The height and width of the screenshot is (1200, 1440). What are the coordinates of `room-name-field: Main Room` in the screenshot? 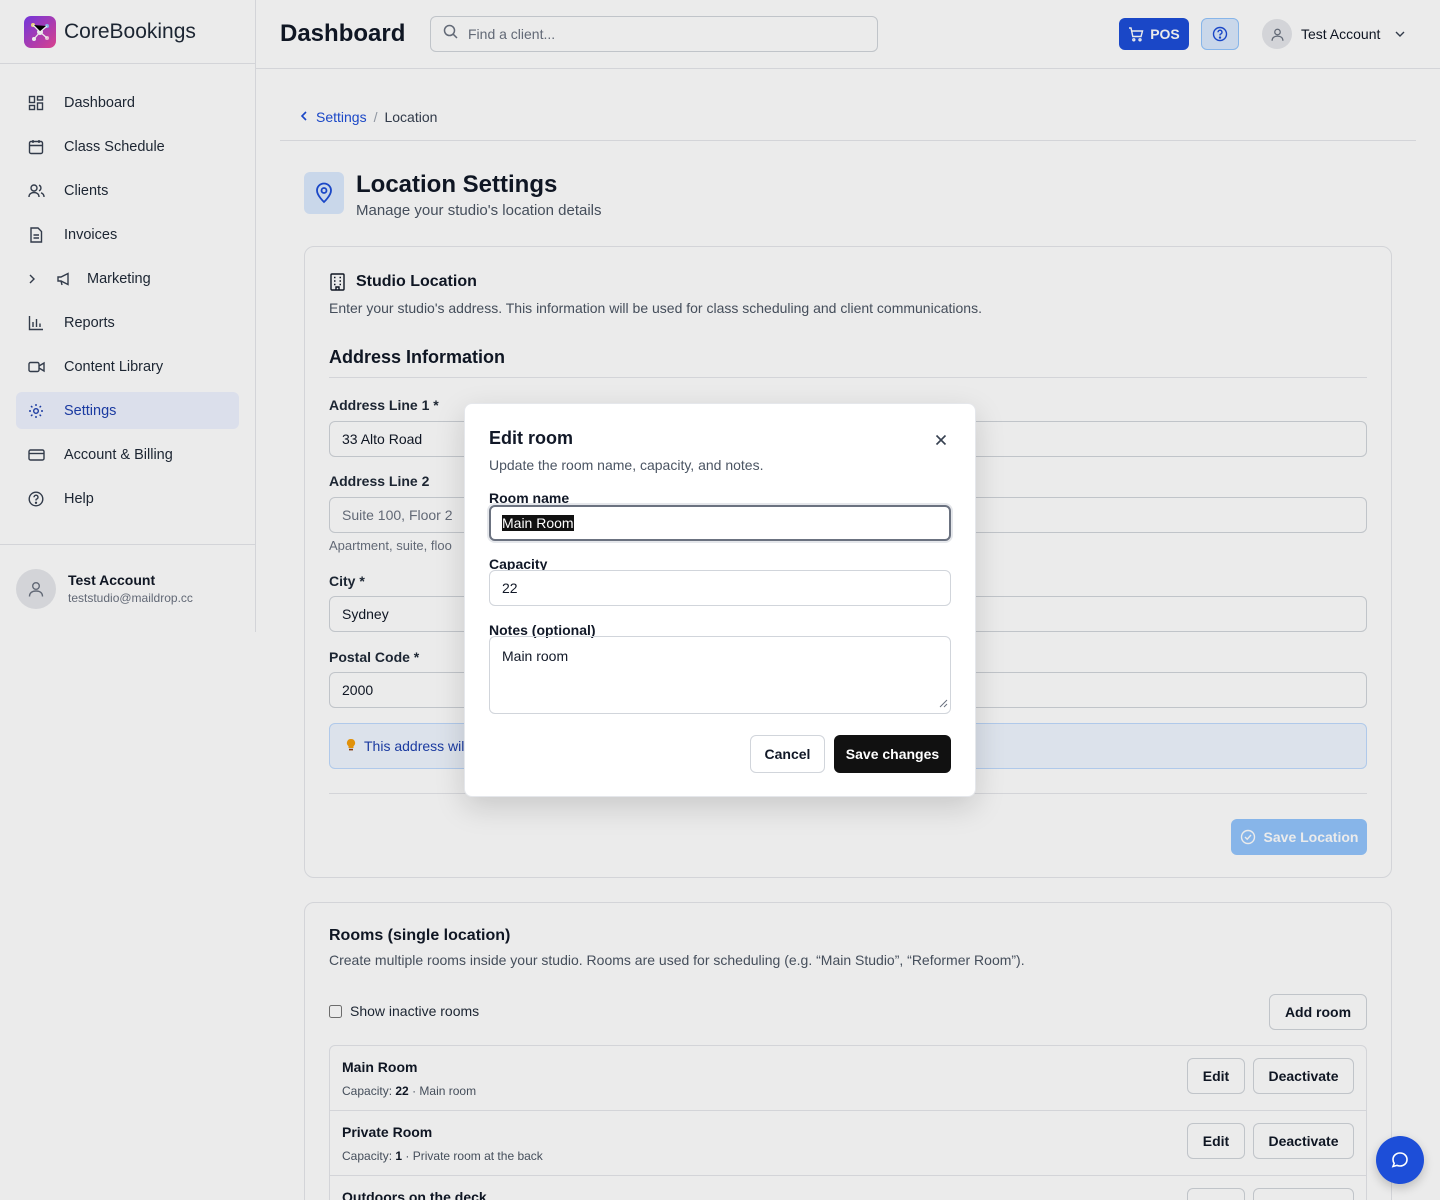 It's located at (720, 523).